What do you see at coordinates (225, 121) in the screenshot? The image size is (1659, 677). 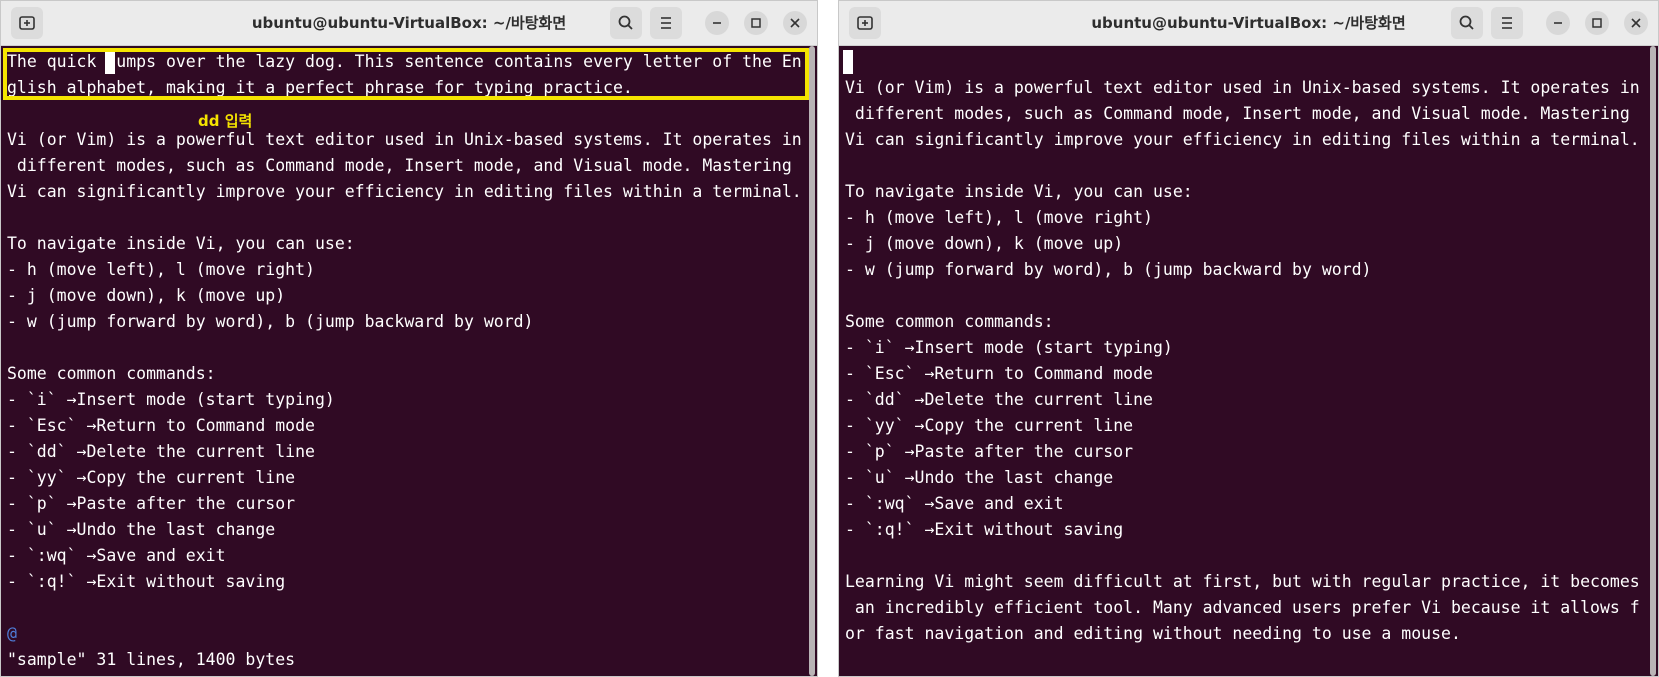 I see `annotation-label: dd 입력` at bounding box center [225, 121].